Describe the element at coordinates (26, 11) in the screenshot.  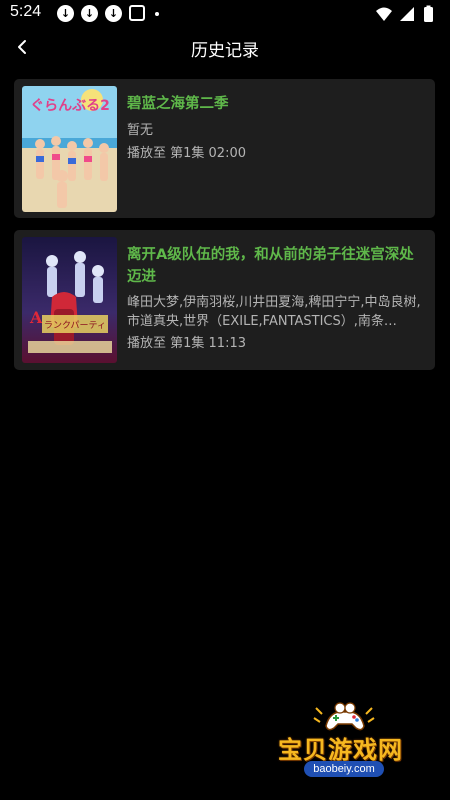
I see `status-time: 5:24` at that location.